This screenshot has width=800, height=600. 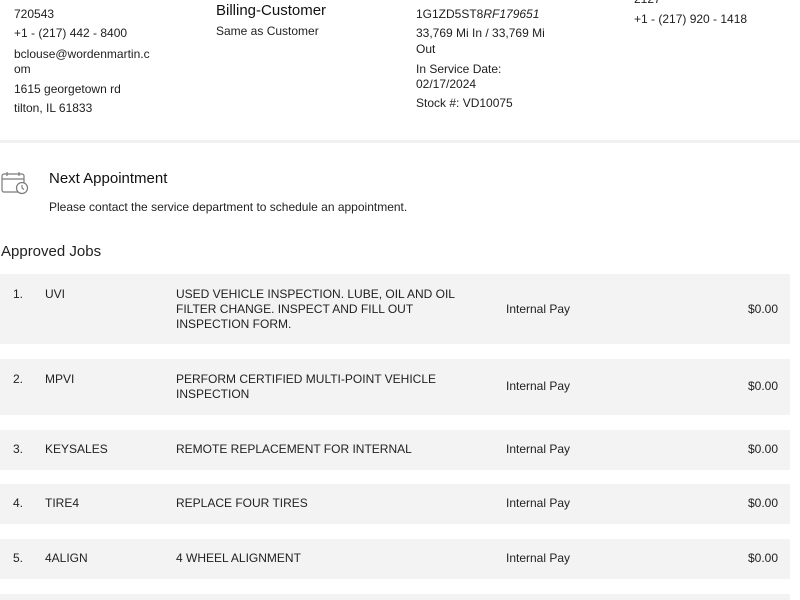 What do you see at coordinates (34, 14) in the screenshot?
I see `customer-zip: 720543` at bounding box center [34, 14].